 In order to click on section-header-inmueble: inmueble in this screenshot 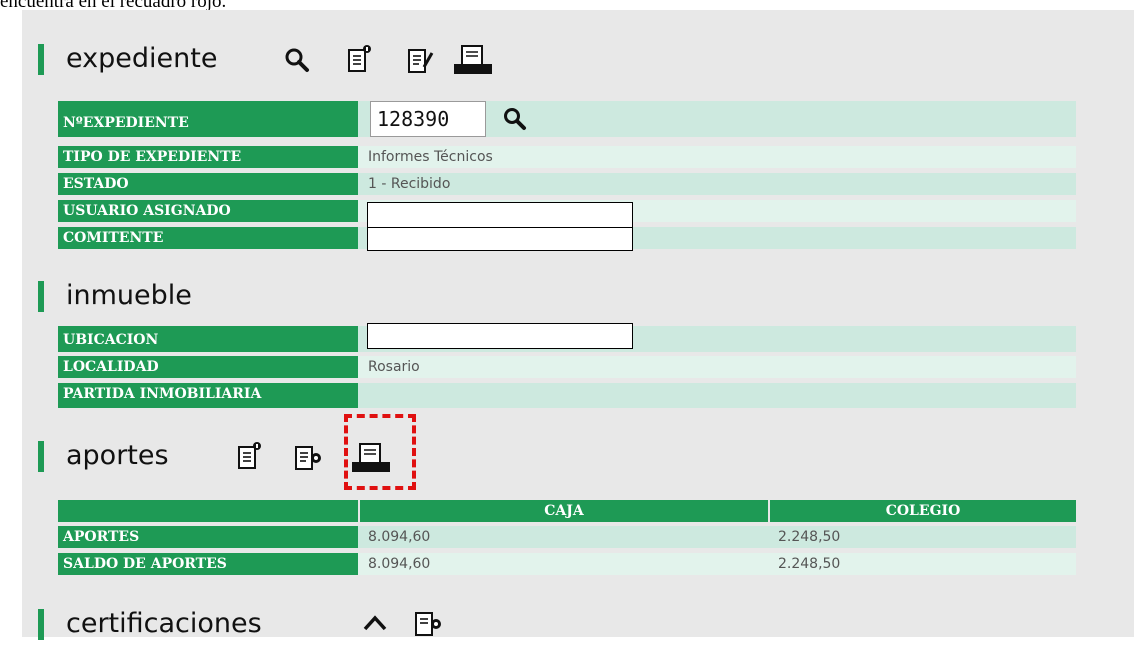, I will do `click(238, 298)`.